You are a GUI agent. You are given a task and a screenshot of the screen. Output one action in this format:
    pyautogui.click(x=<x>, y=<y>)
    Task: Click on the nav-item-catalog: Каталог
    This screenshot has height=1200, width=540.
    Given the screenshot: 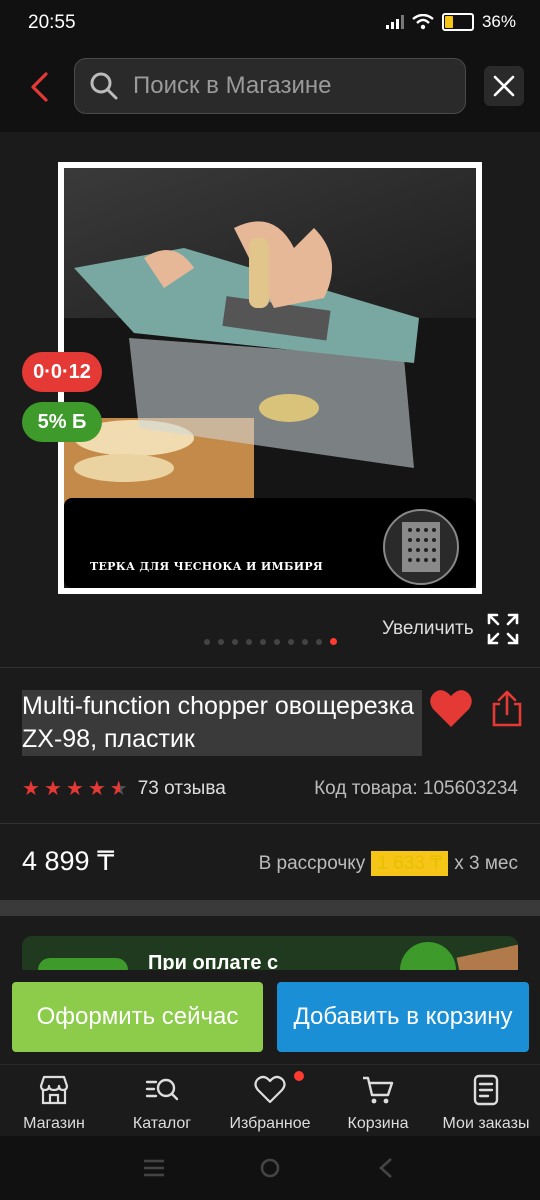 What is the action you would take?
    pyautogui.click(x=162, y=1103)
    